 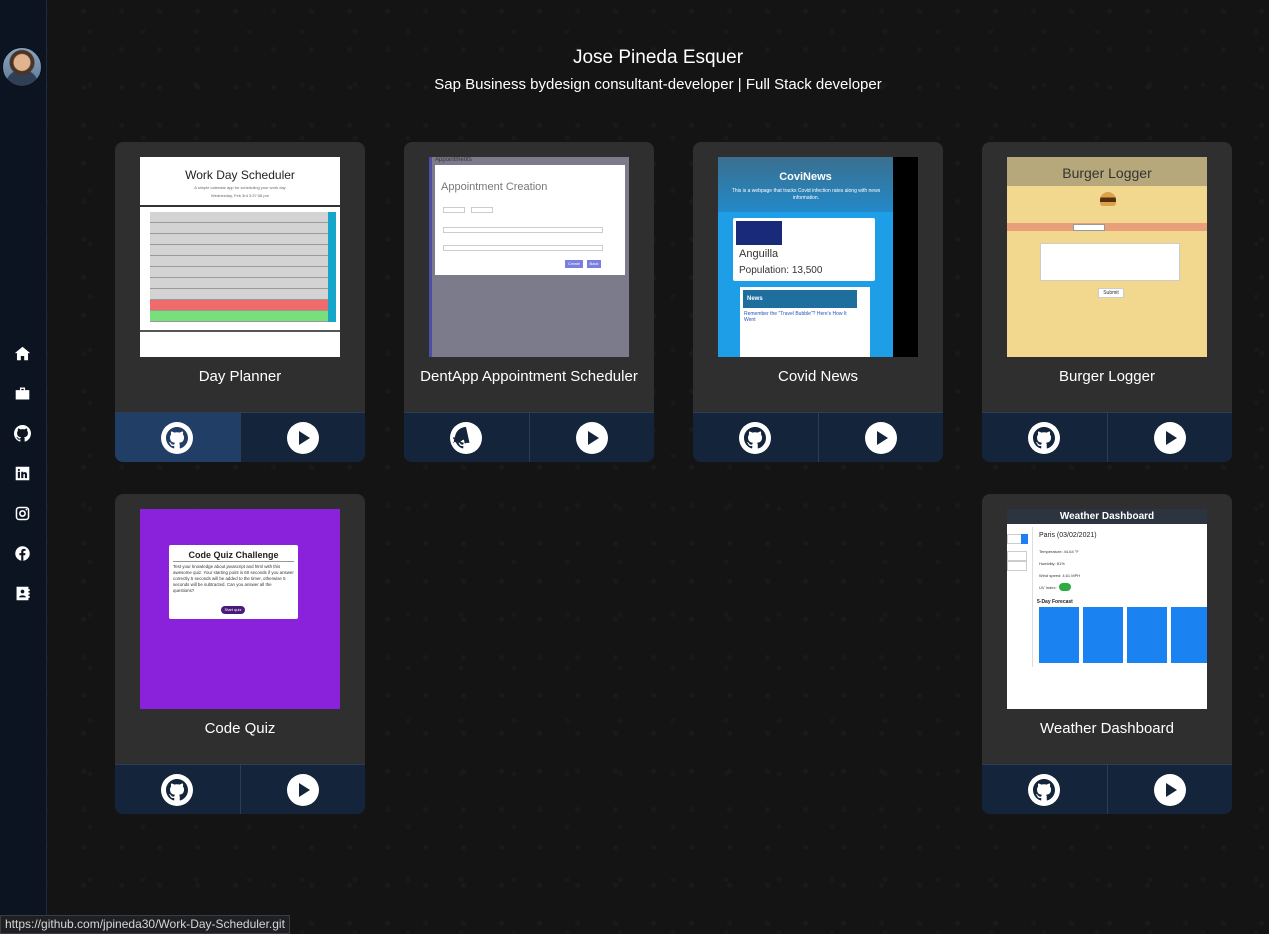 What do you see at coordinates (1107, 728) in the screenshot?
I see `project-title: Weather Dashboard` at bounding box center [1107, 728].